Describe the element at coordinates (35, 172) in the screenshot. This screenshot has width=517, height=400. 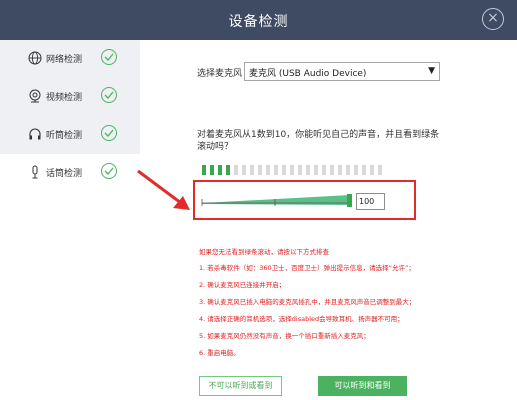
I see `microphone-icon` at that location.